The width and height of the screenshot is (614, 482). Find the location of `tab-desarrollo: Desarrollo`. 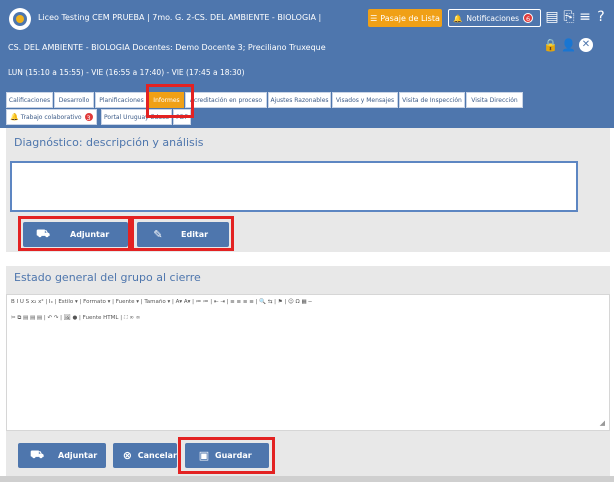

tab-desarrollo: Desarrollo is located at coordinates (74, 100).